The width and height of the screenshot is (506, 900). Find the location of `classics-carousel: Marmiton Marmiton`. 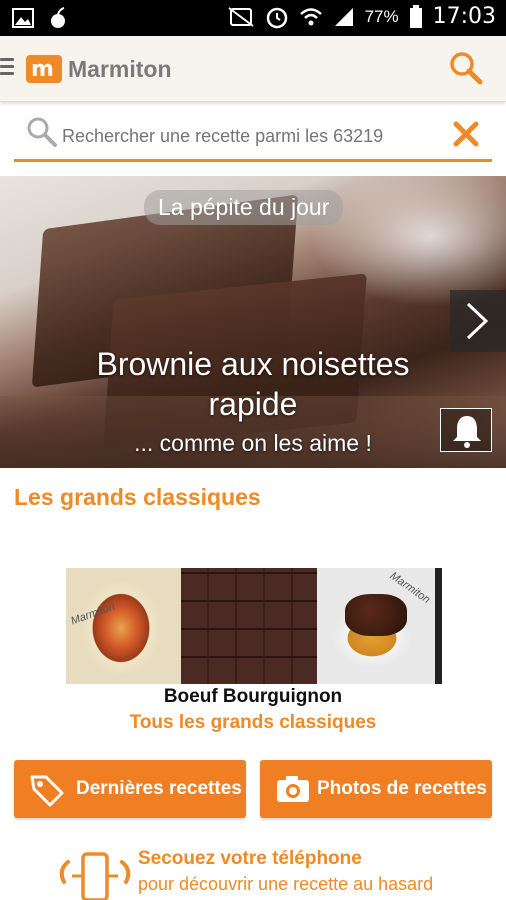

classics-carousel: Marmiton Marmiton is located at coordinates (254, 626).